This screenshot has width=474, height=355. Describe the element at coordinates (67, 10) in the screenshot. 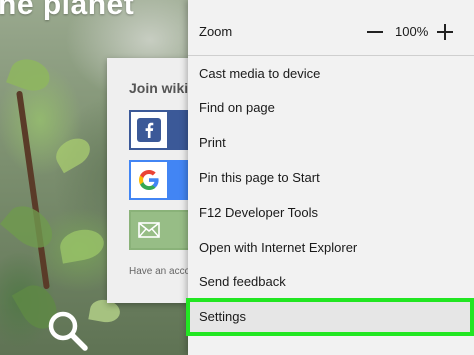

I see `page-heading: he planet` at that location.